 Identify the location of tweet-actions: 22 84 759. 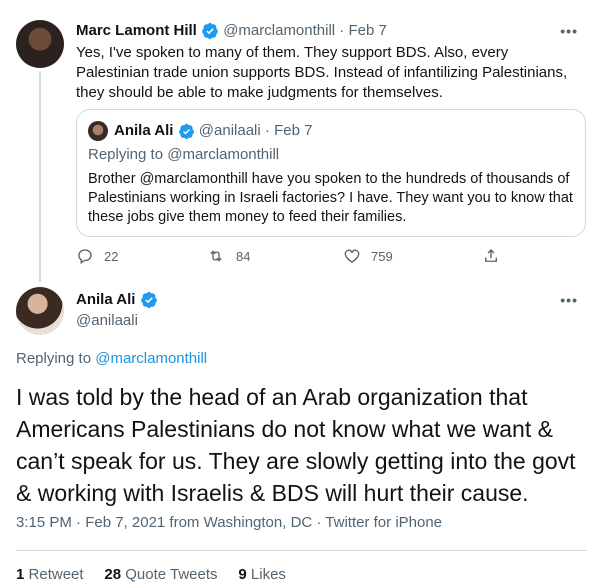
(291, 258).